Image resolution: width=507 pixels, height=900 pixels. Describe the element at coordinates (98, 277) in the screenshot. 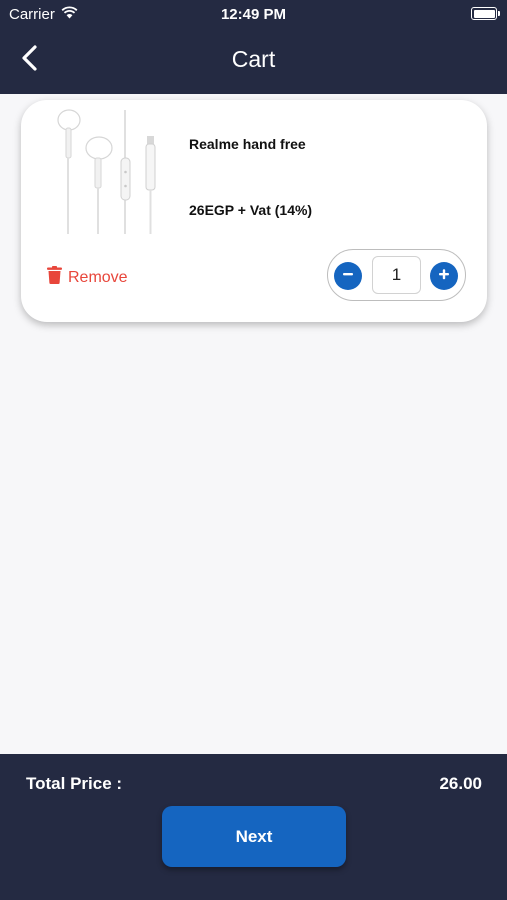

I see `remove-label: Remove` at that location.